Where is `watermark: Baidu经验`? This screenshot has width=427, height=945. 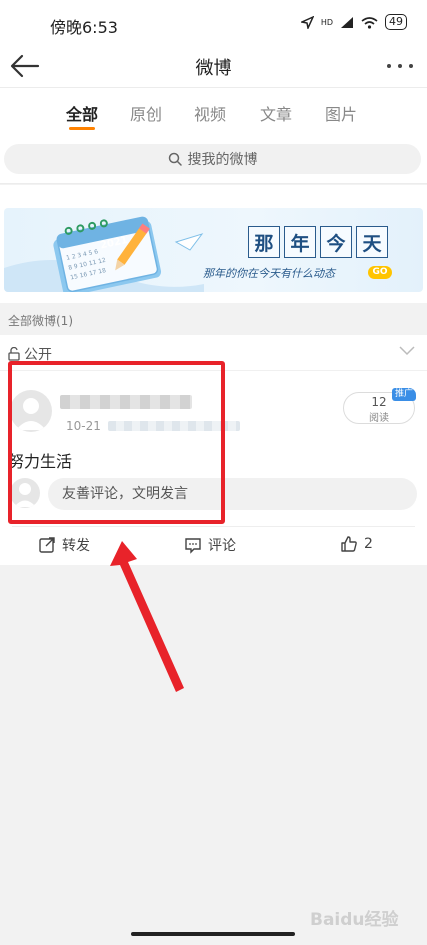 watermark: Baidu经验 is located at coordinates (354, 920).